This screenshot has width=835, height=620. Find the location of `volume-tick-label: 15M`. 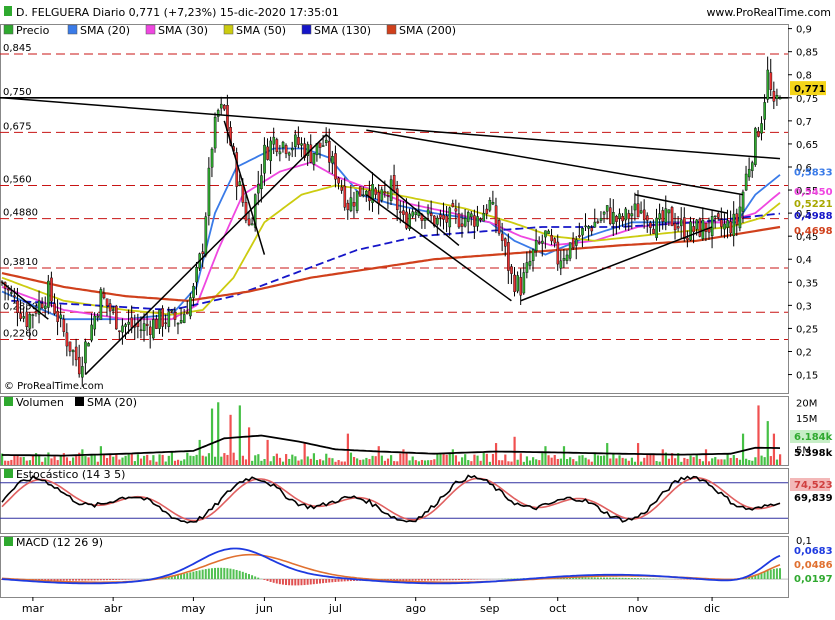

volume-tick-label: 15M is located at coordinates (806, 419).